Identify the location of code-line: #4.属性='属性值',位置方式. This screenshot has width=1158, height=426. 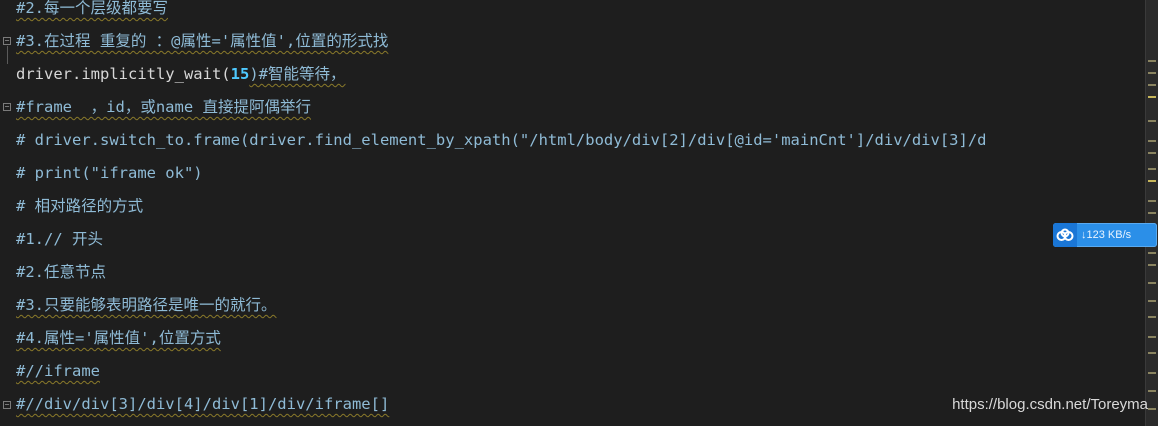
(118, 338).